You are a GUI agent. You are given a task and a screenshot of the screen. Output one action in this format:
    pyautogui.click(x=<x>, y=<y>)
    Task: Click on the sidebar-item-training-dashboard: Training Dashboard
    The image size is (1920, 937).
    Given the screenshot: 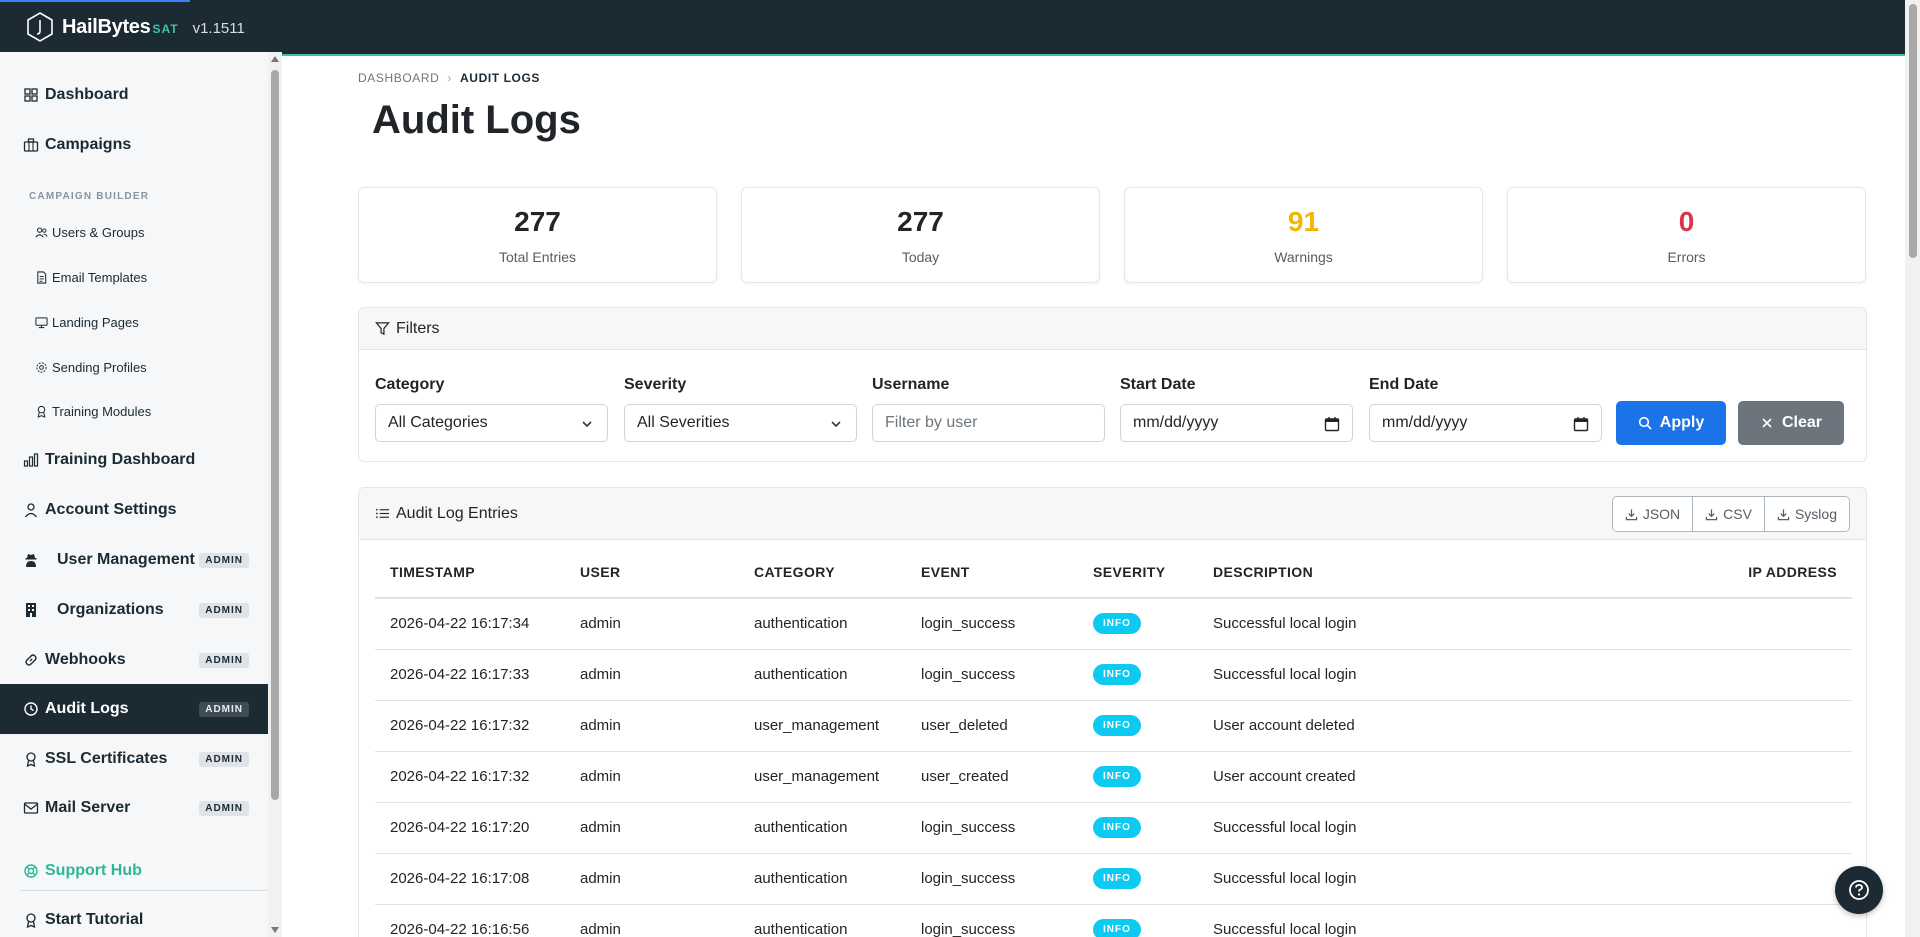 What is the action you would take?
    pyautogui.click(x=134, y=460)
    